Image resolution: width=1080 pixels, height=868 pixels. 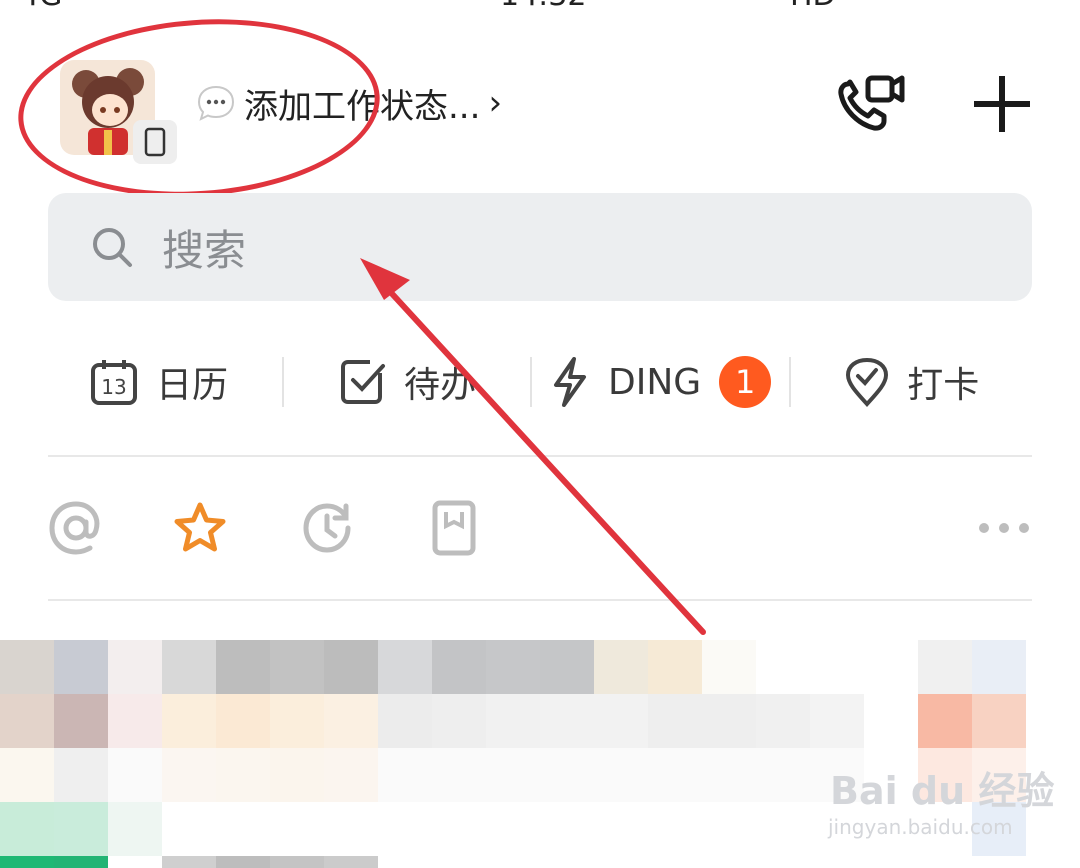 I want to click on more-icon, so click(x=1004, y=528).